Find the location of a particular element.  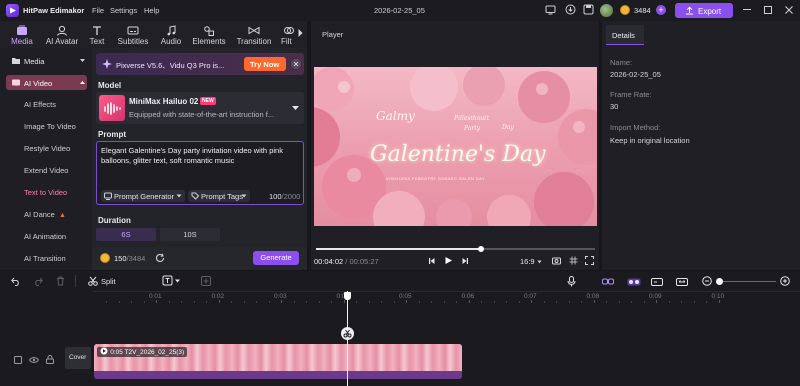

lock-icon is located at coordinates (50, 359).